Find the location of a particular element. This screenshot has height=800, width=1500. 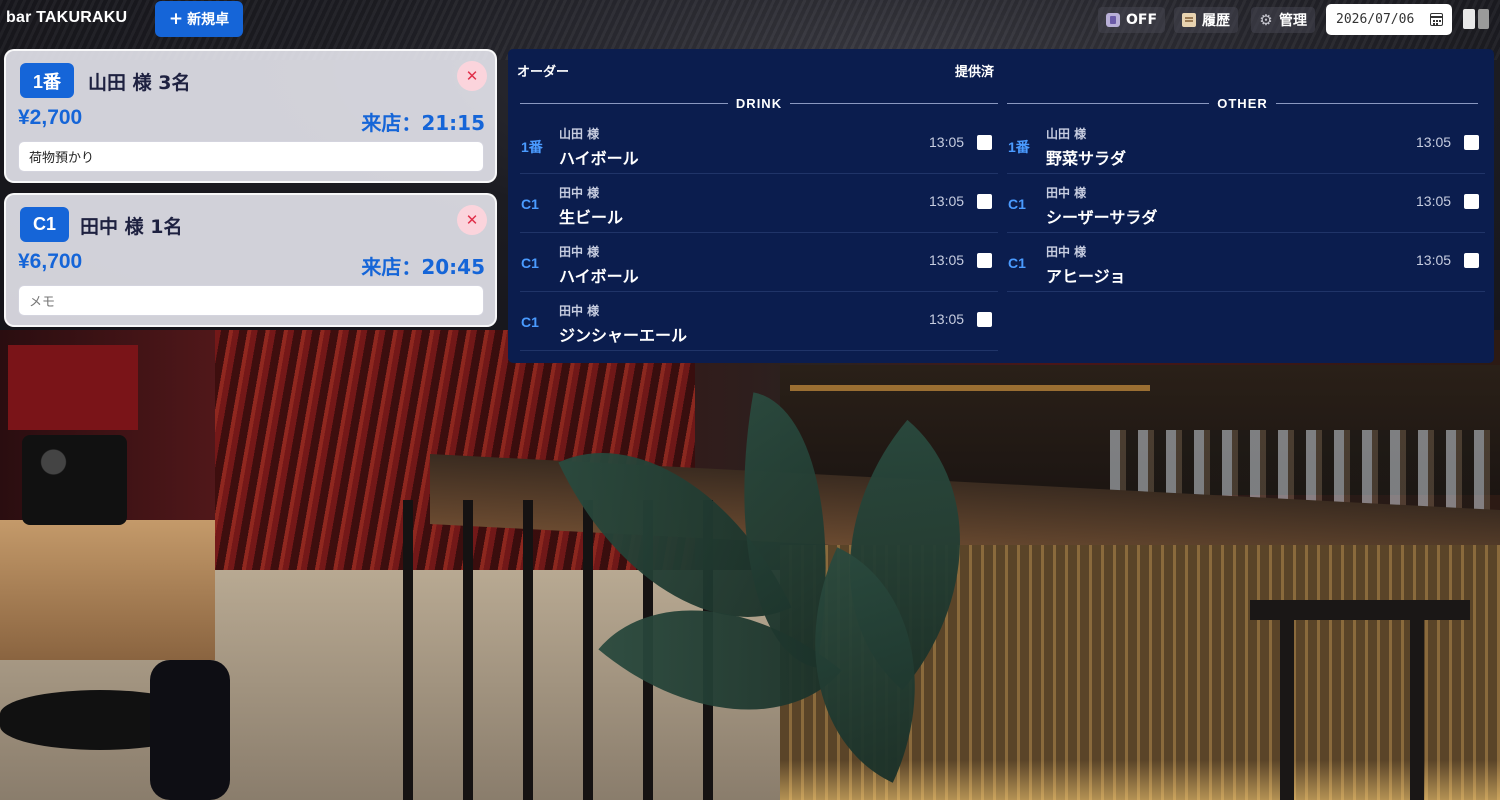

power-toggle-button: OFF is located at coordinates (1132, 20).